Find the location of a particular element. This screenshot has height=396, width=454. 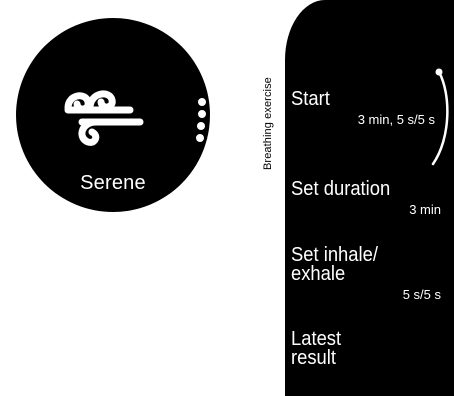

menu-item-label: exhale is located at coordinates (318, 274).